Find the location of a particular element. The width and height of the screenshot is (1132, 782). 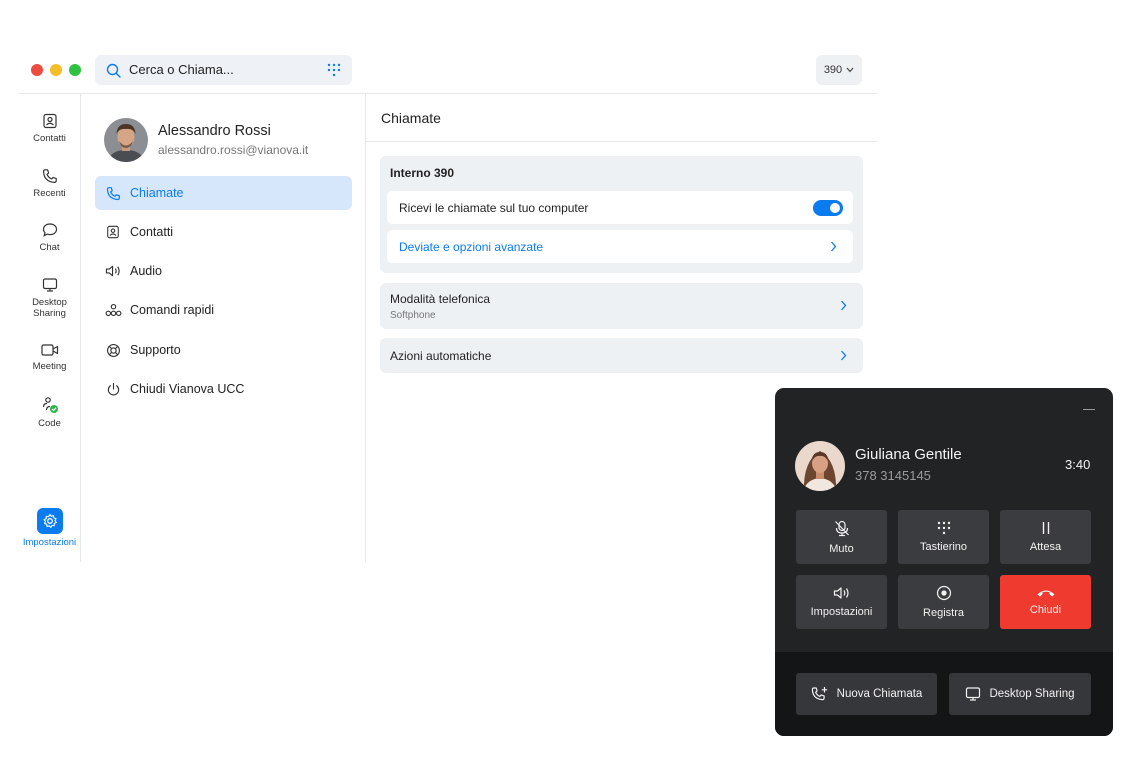

gear-icon is located at coordinates (50, 521).